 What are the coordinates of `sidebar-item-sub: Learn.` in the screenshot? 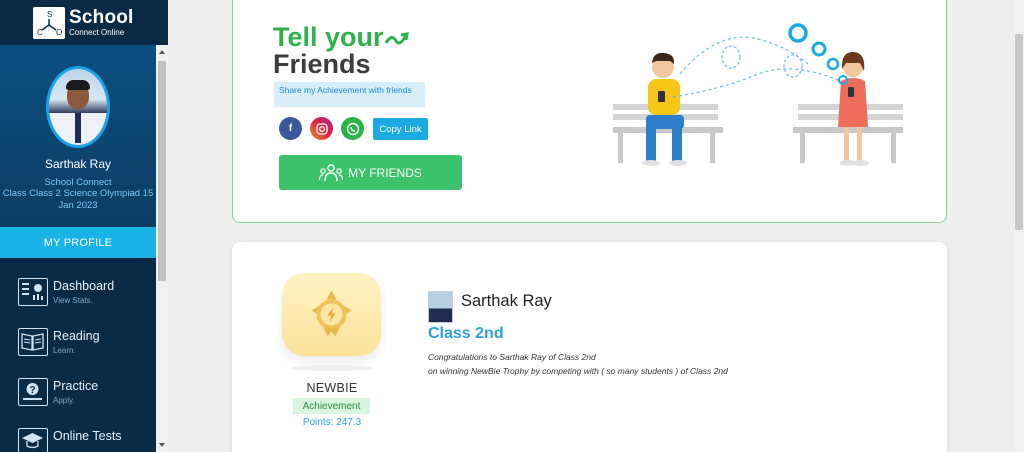 It's located at (64, 350).